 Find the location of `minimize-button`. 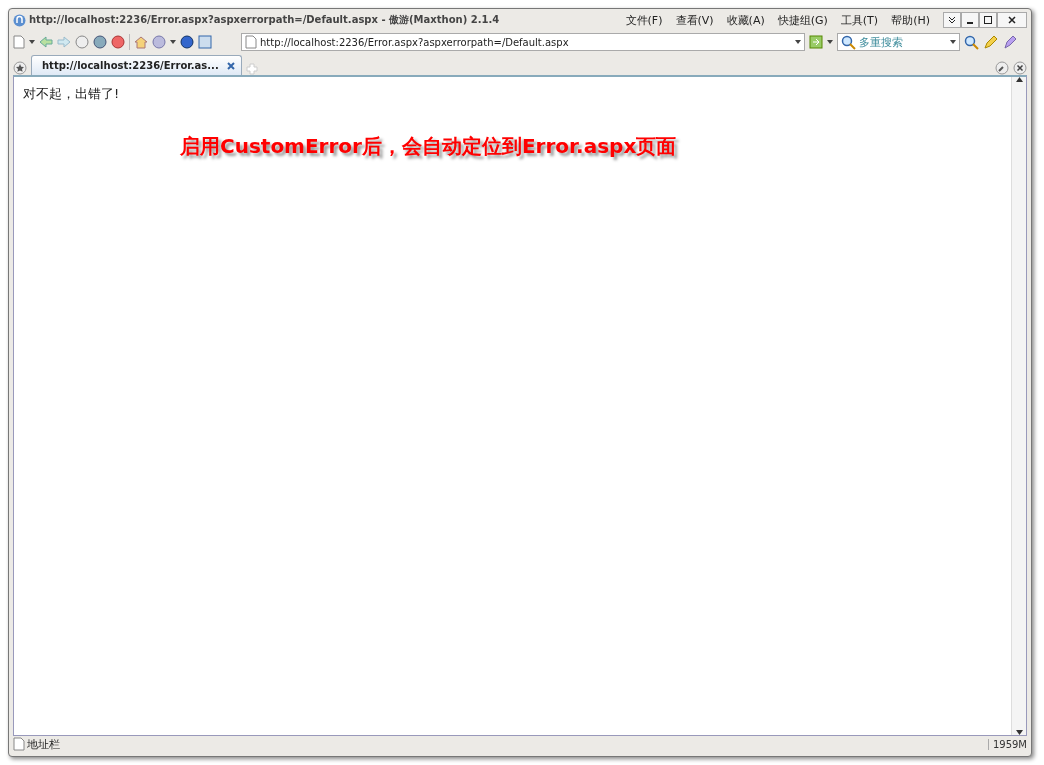

minimize-button is located at coordinates (970, 20).